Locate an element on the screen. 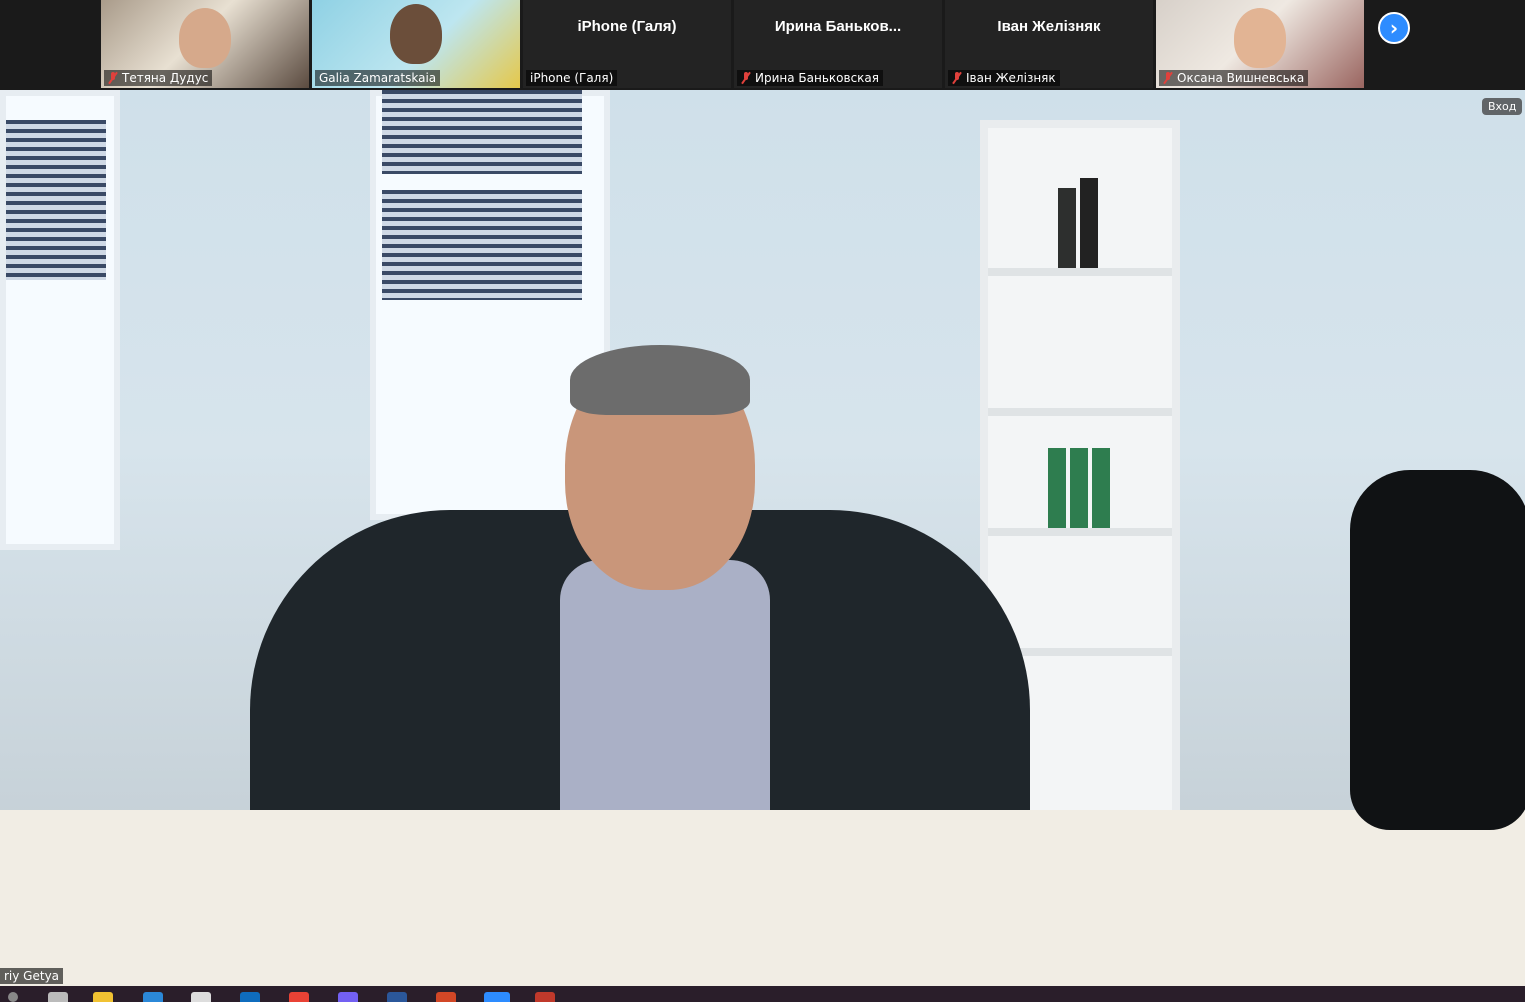  participant-tile: Оксана Вишневська is located at coordinates (1260, 44).